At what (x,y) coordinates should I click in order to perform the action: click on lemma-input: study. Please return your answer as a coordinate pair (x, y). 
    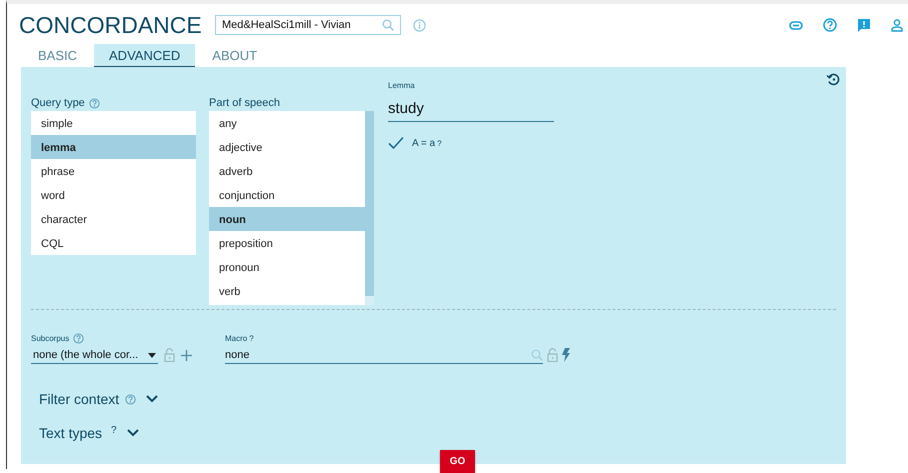
    Looking at the image, I should click on (471, 109).